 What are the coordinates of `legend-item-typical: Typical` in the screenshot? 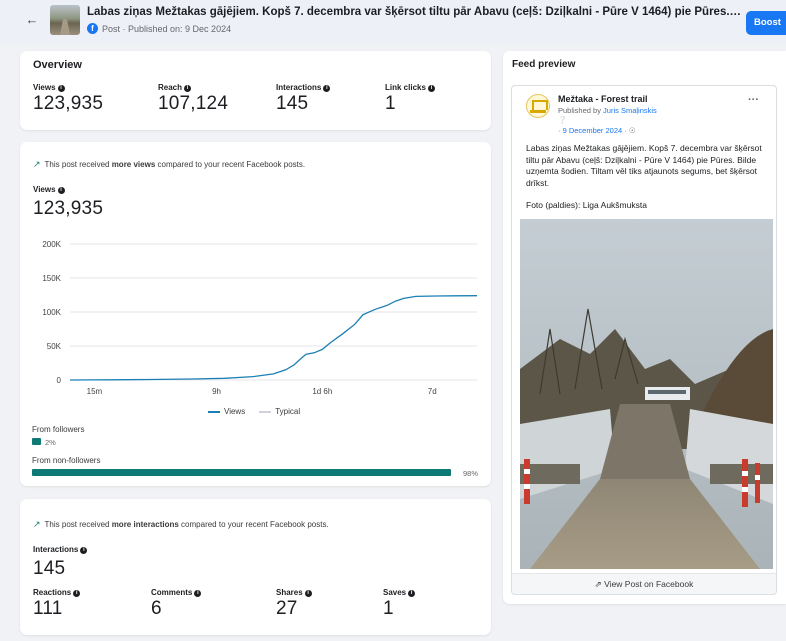 It's located at (279, 411).